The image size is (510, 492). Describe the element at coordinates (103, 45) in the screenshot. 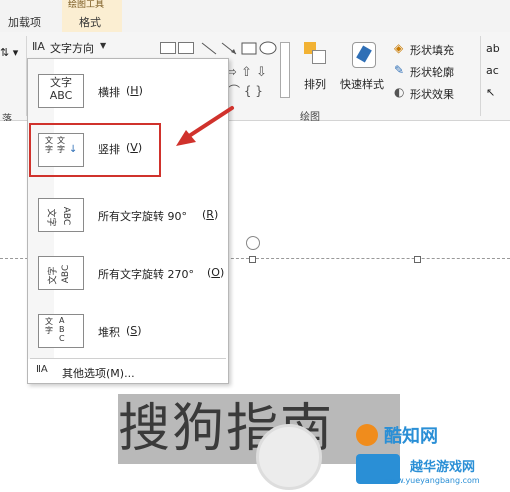

I see `chevron-down-icon: ▼` at that location.